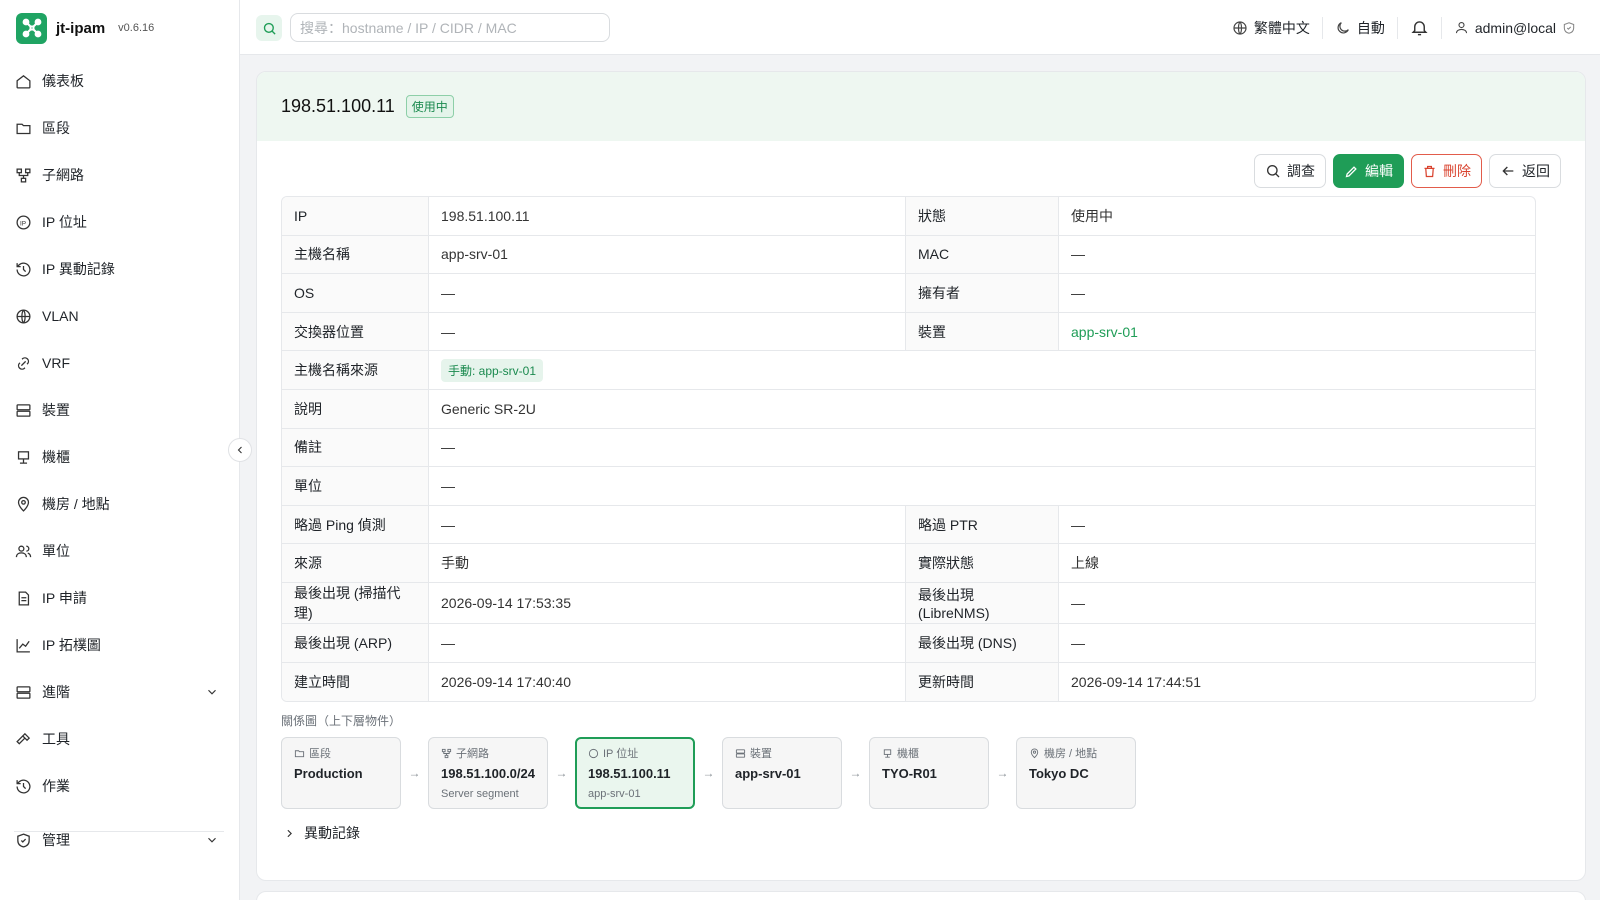 This screenshot has width=1600, height=900. Describe the element at coordinates (355, 643) in the screenshot. I see `field-label: 最後出現 (ARP)` at that location.